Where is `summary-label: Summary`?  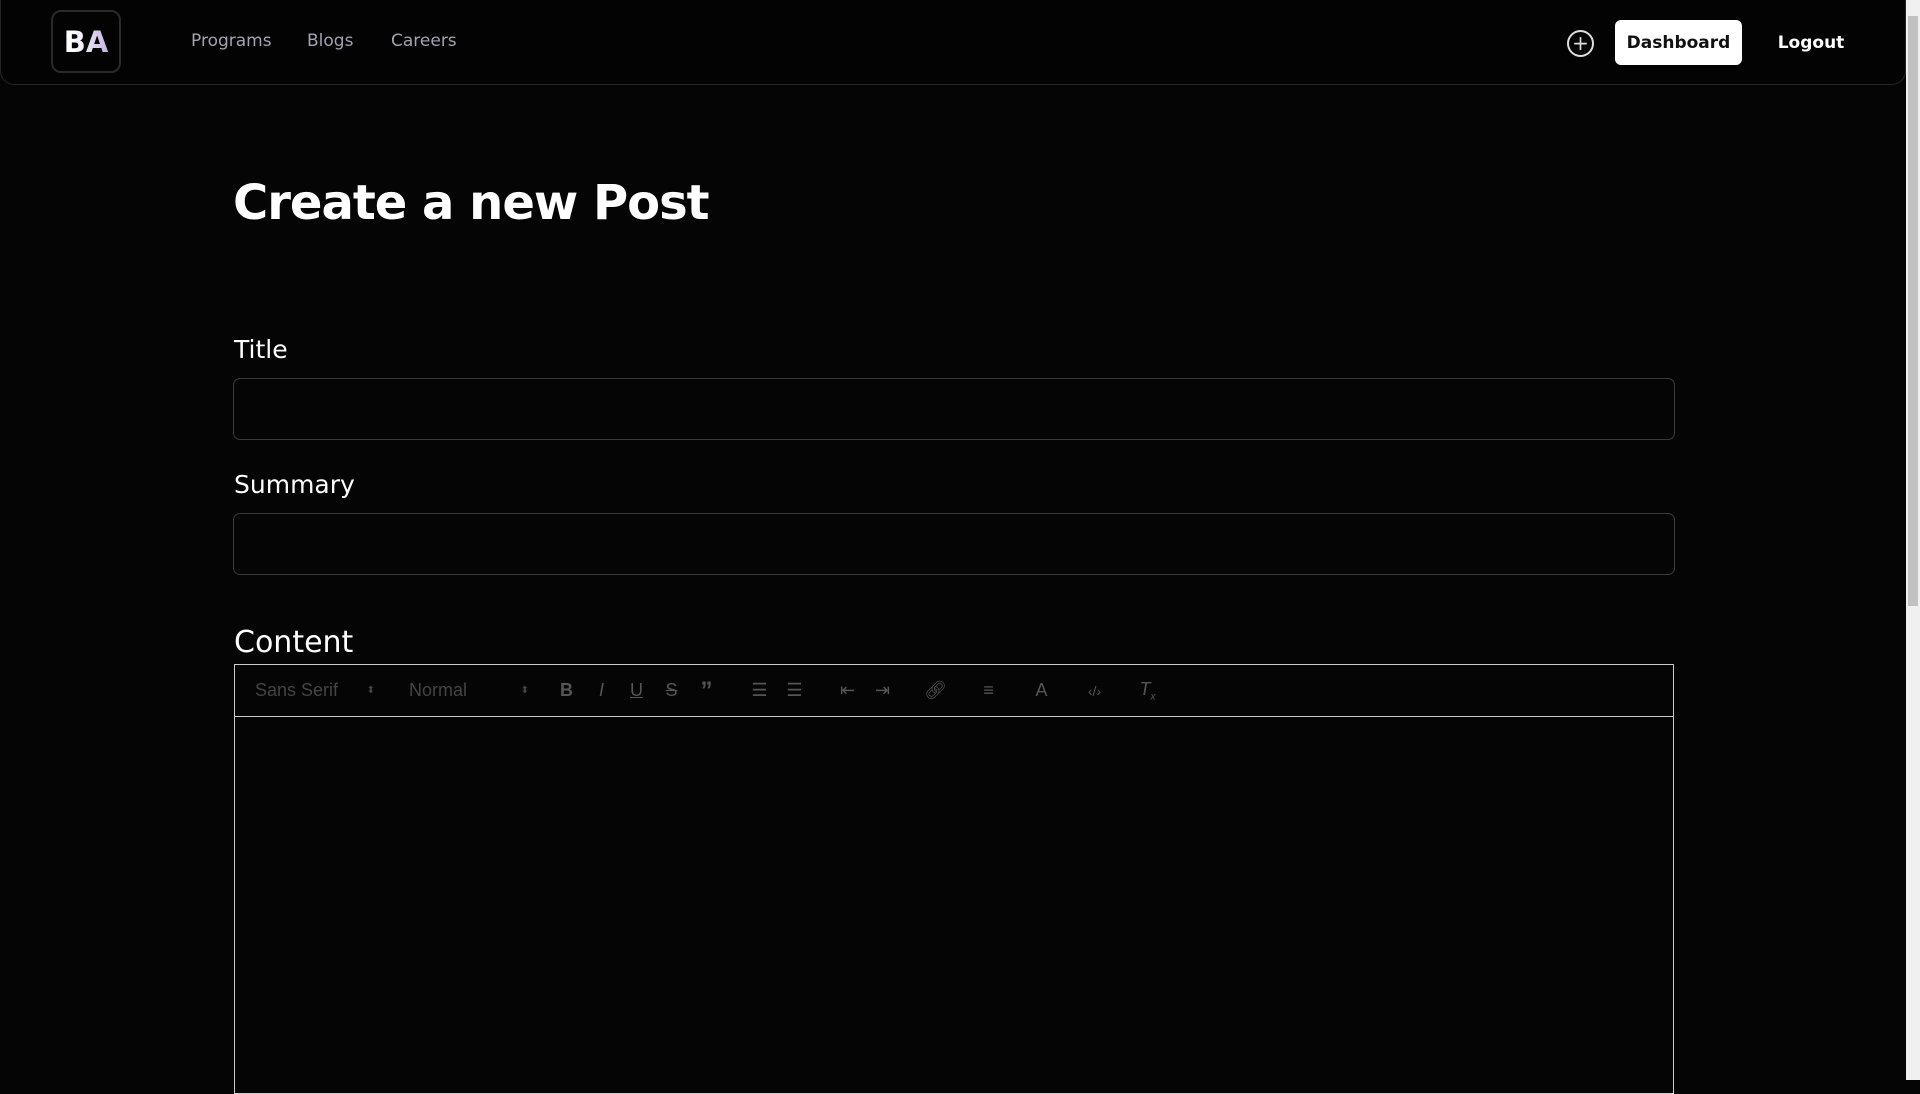 summary-label: Summary is located at coordinates (294, 484).